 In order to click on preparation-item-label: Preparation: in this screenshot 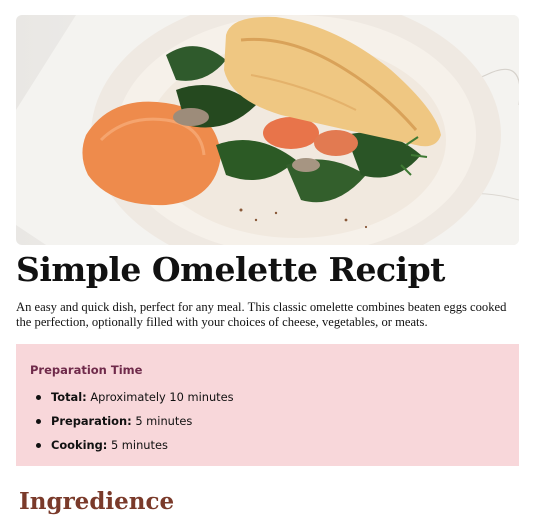, I will do `click(91, 421)`.